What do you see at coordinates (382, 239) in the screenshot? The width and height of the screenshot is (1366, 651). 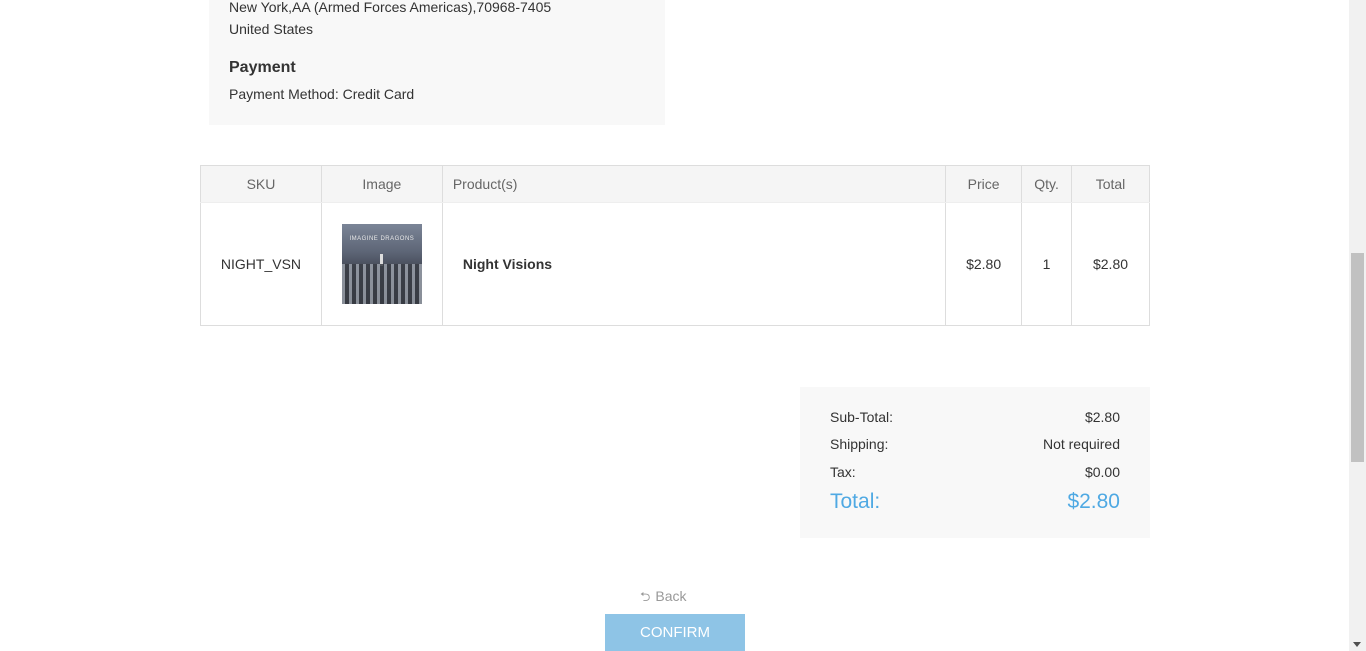 I see `album-band-text: IMAGINE DRAGONS` at bounding box center [382, 239].